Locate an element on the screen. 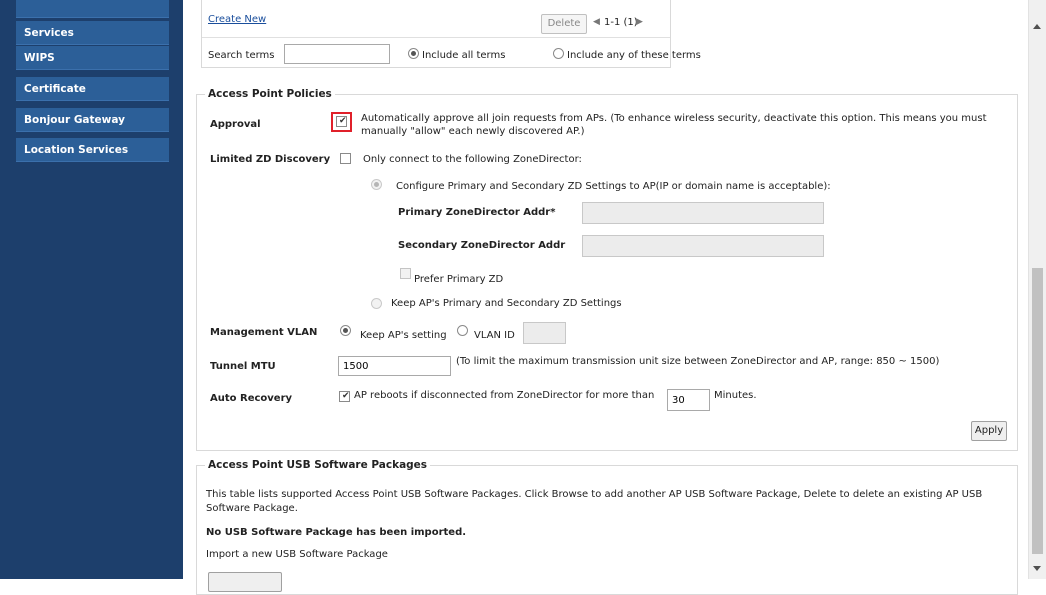  scroll-down-icon is located at coordinates (1037, 568).